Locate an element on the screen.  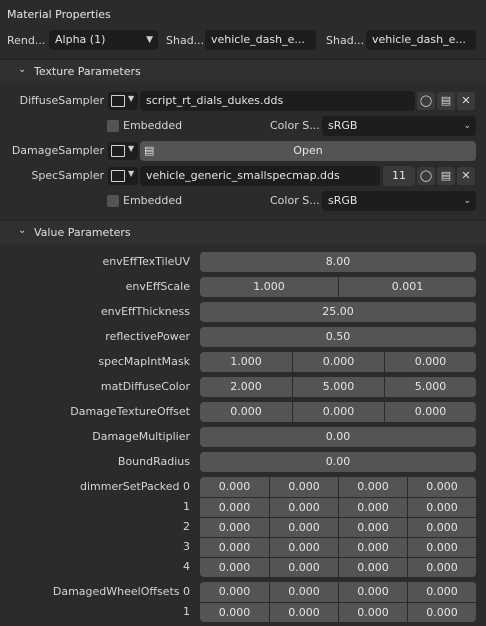
spec-sampler-label: SpecSampler is located at coordinates (67, 175).